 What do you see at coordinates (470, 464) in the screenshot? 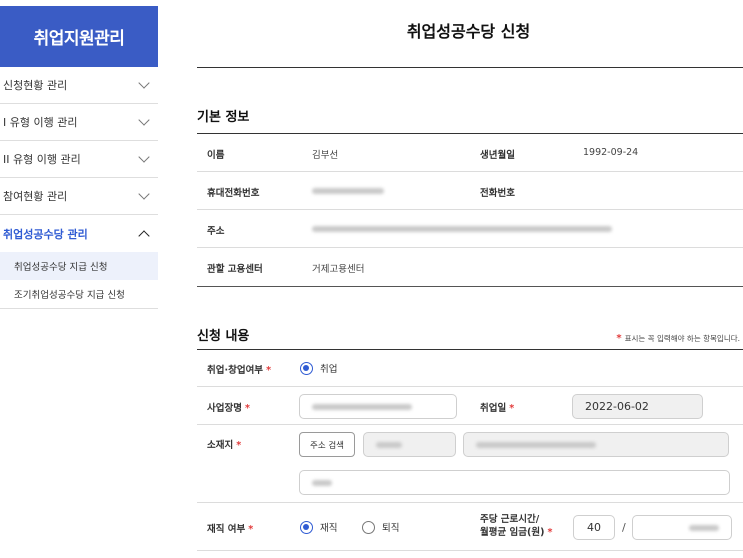
I see `table-row: 소재지 * 주소 검색` at bounding box center [470, 464].